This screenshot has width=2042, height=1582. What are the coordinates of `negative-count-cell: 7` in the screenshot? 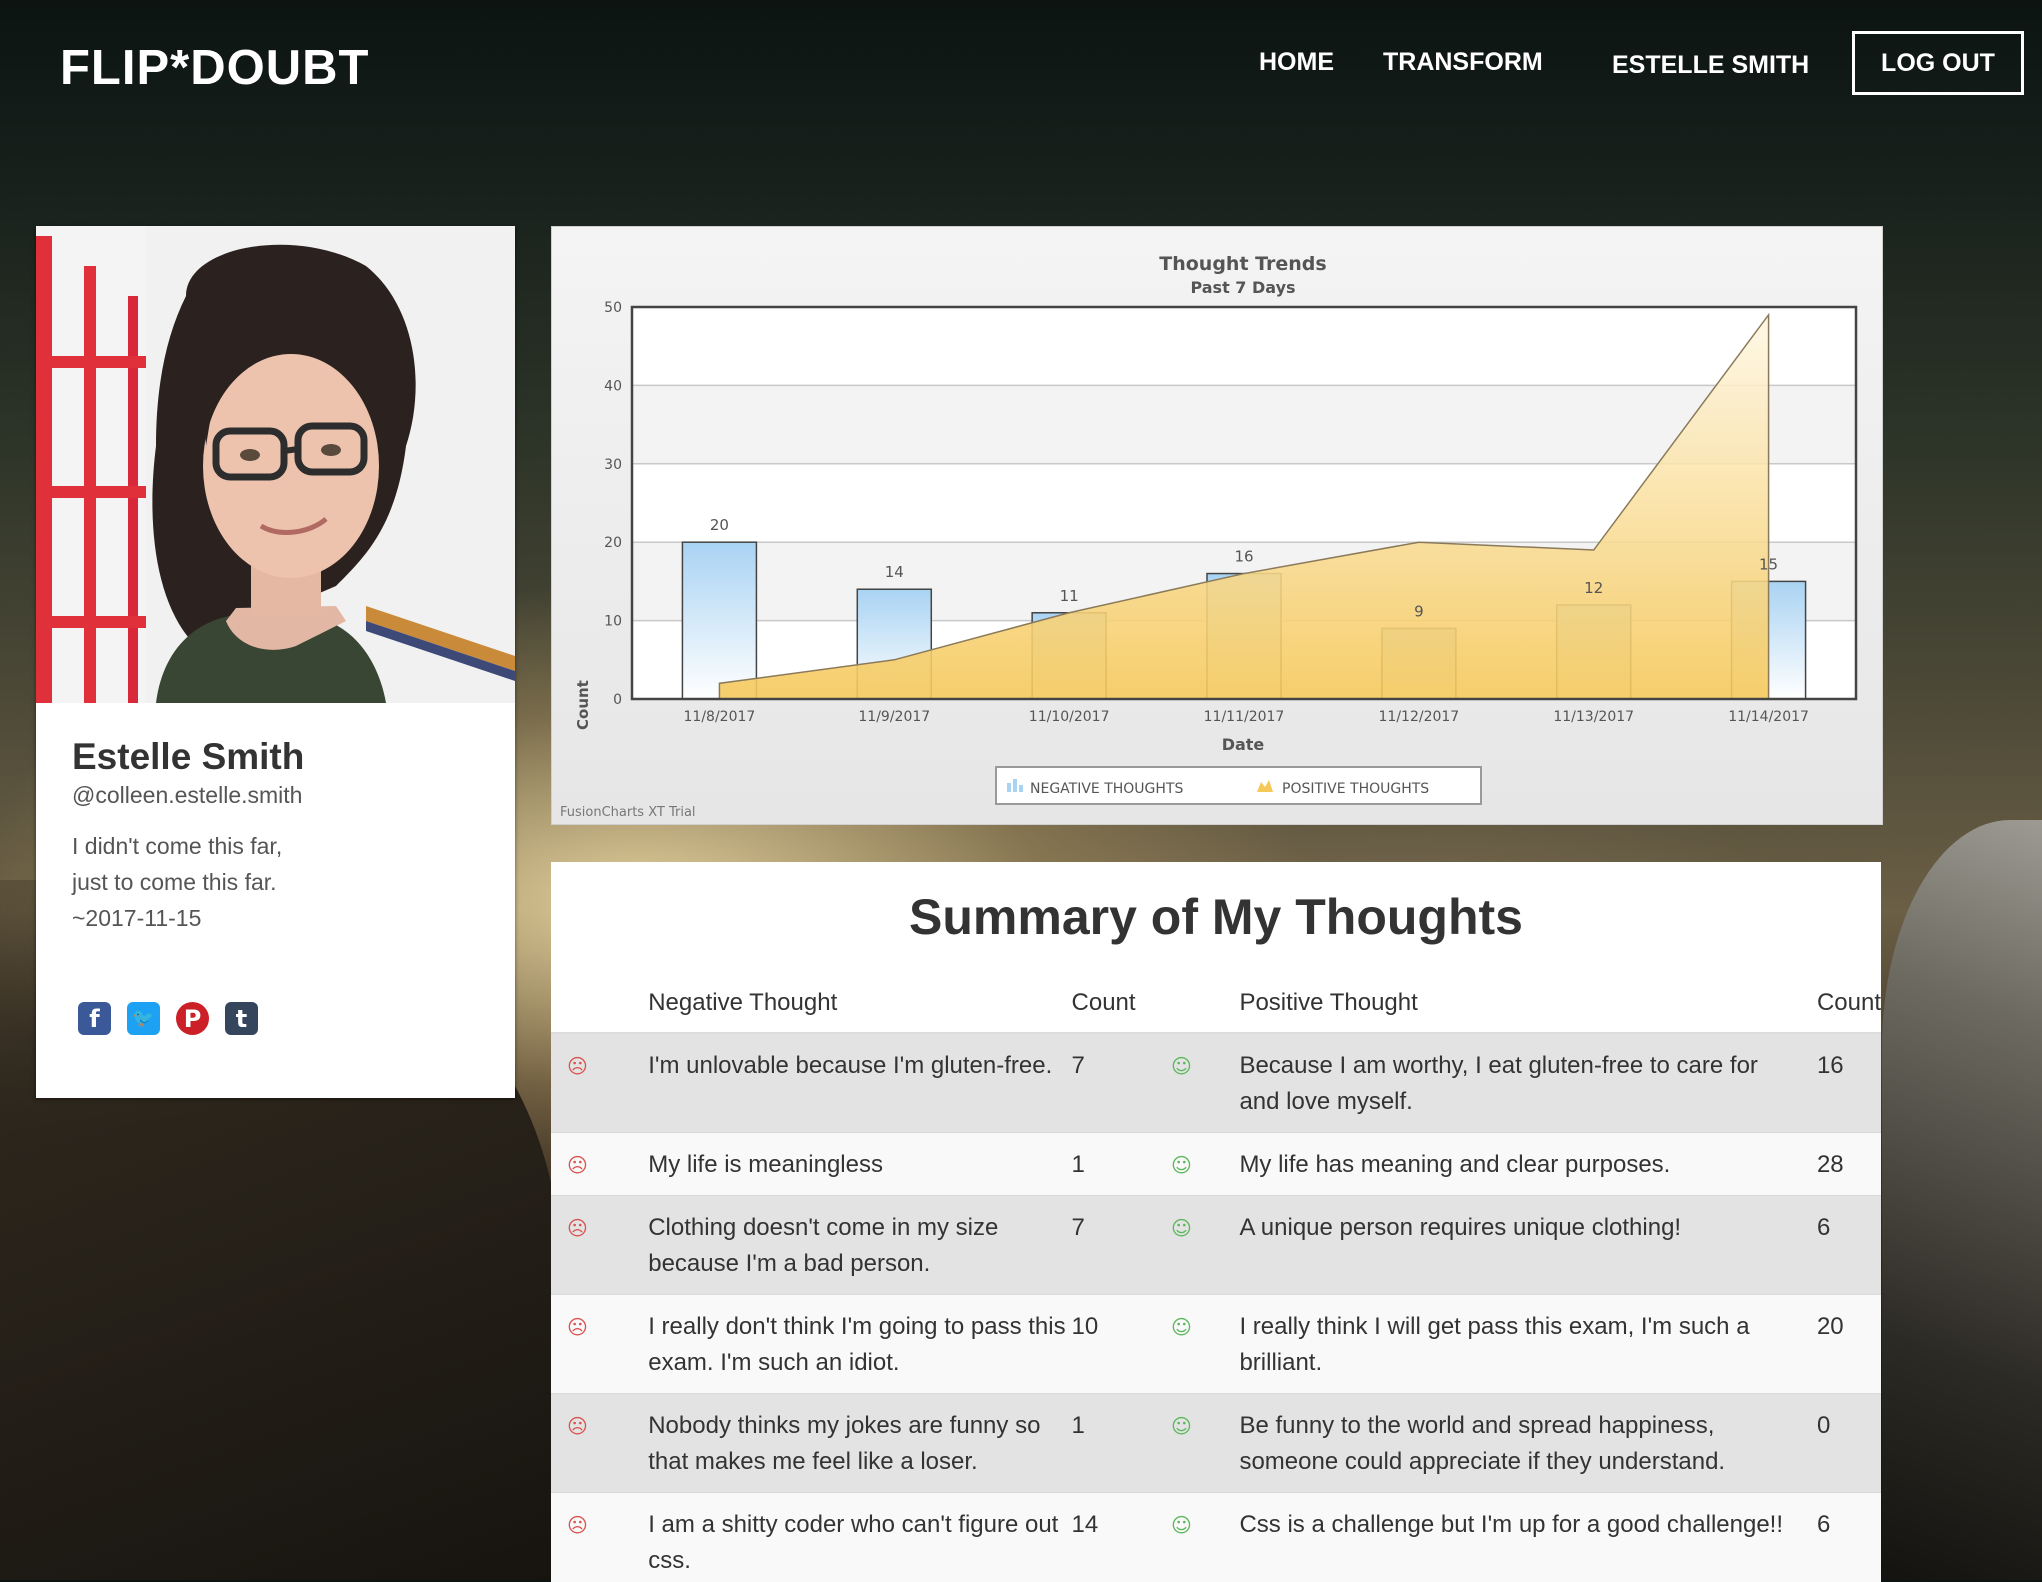 It's located at (1122, 1083).